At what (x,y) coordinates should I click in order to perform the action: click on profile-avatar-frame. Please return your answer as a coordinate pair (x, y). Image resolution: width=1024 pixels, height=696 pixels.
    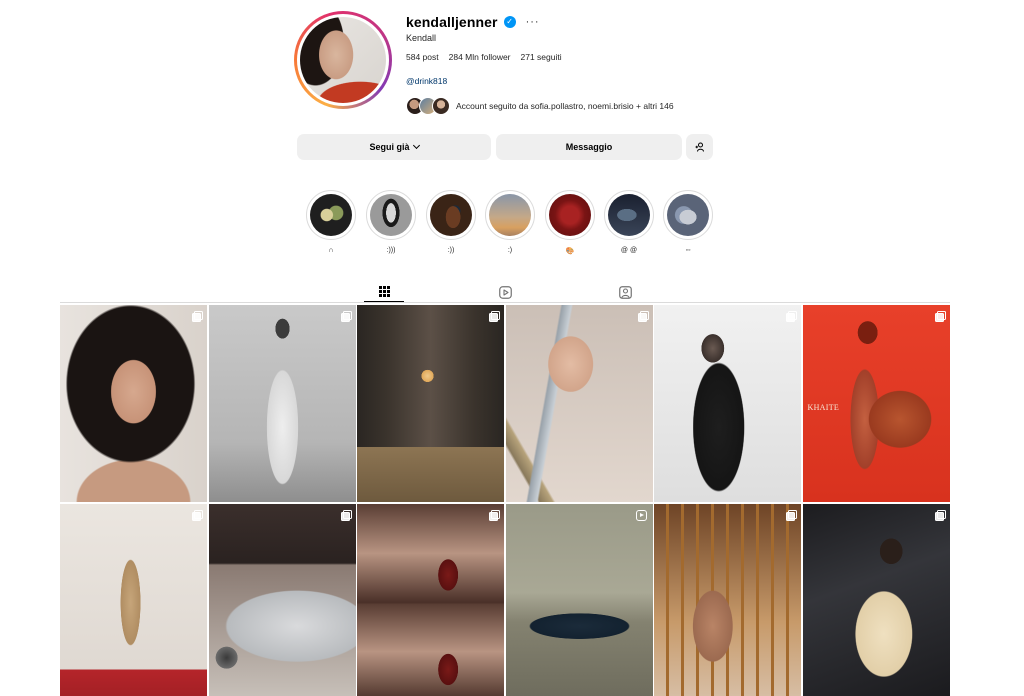
    Looking at the image, I should click on (343, 60).